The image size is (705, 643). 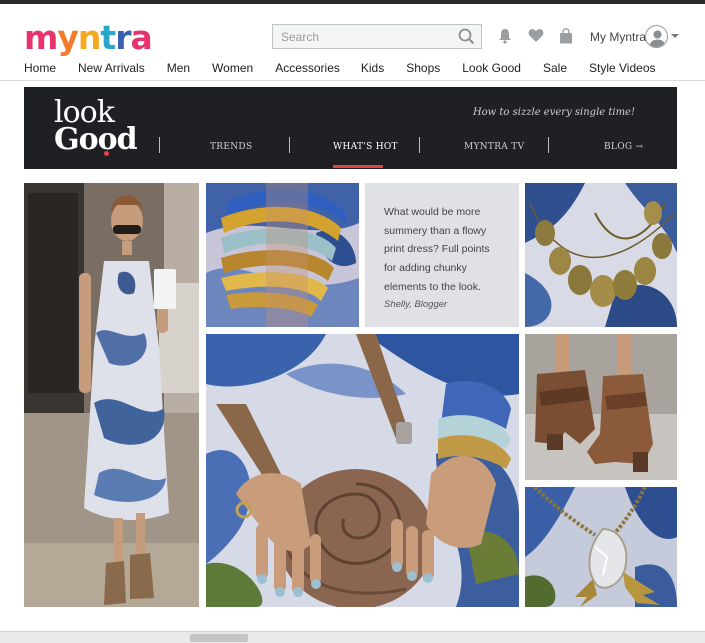 What do you see at coordinates (618, 147) in the screenshot?
I see `tab-blog-label: BLOG` at bounding box center [618, 147].